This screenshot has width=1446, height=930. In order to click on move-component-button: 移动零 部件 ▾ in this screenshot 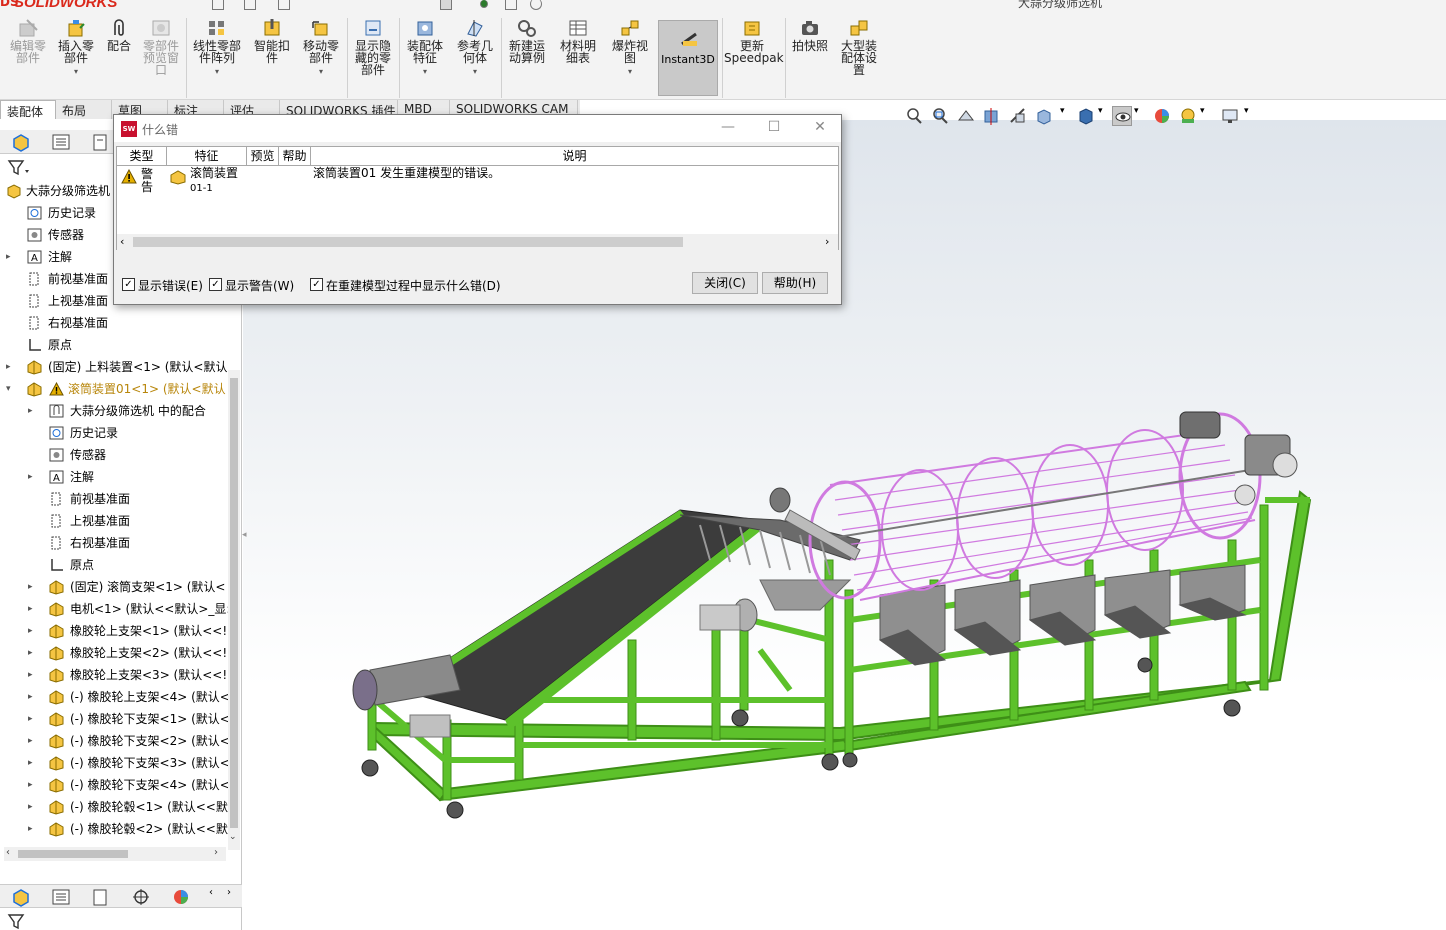, I will do `click(321, 48)`.